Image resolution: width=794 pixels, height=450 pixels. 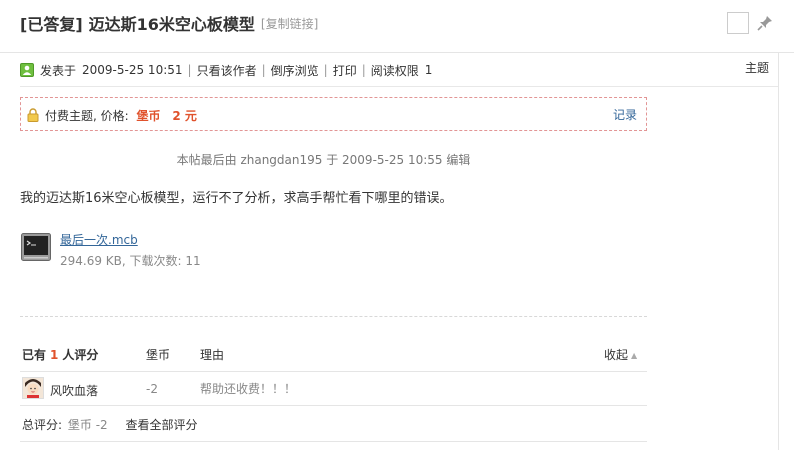 I want to click on edit-note: 本帖最后由 zhangdan195 于 2009-5-25 10:55 编辑, so click(x=323, y=160).